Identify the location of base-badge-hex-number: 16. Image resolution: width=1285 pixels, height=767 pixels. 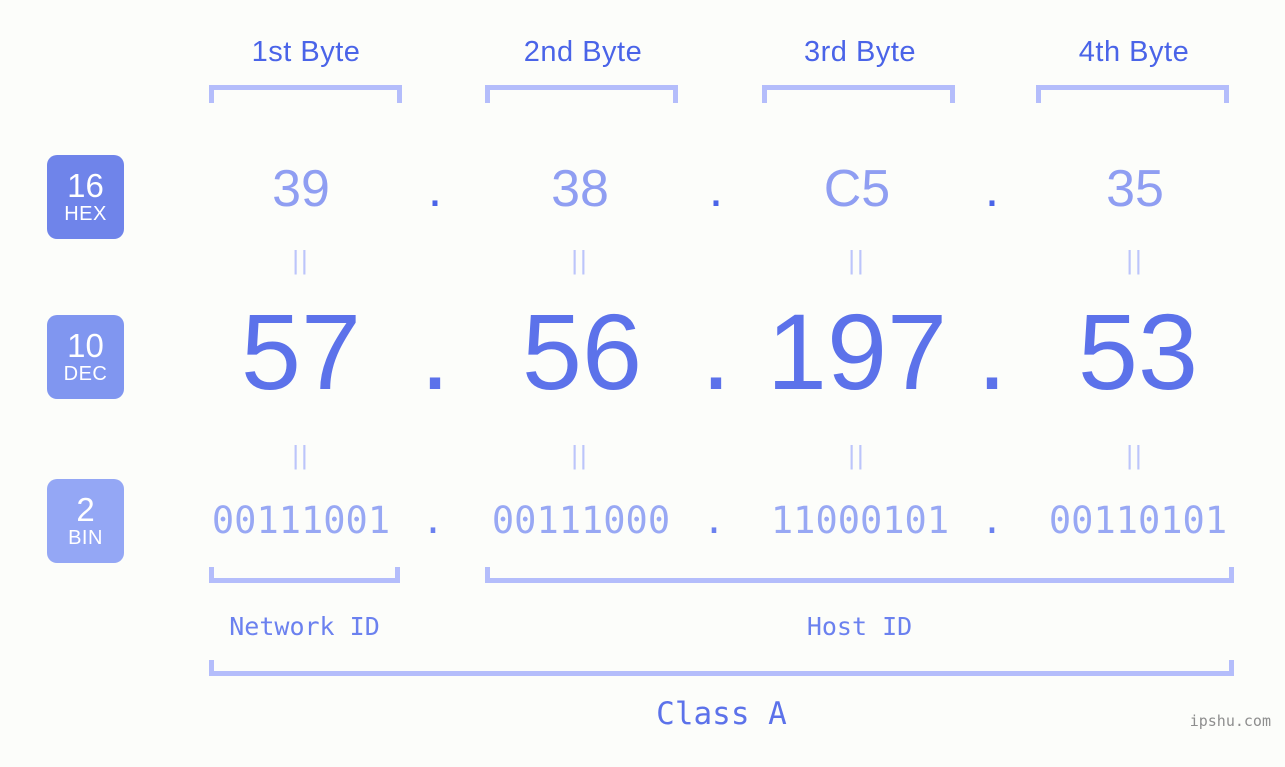
(85, 185).